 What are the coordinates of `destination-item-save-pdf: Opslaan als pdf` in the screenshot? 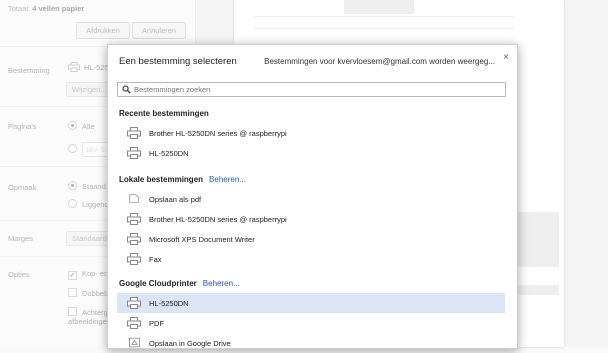 It's located at (311, 199).